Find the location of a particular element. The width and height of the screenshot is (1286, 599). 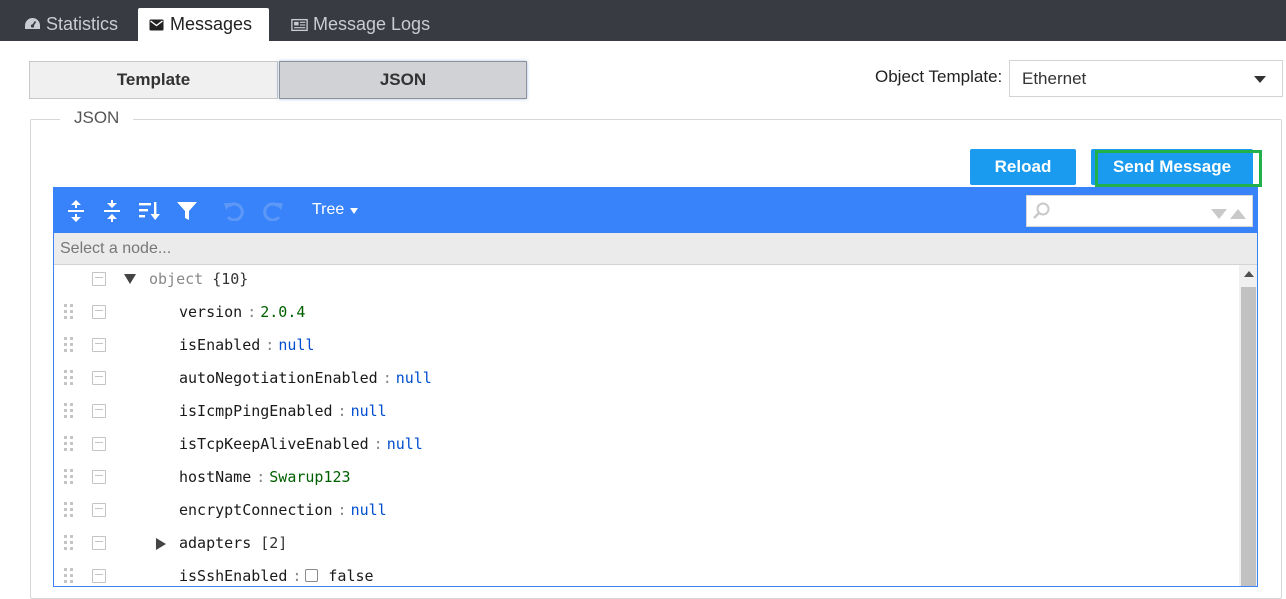

tree-row: hostName: Swarup123 is located at coordinates (646, 476).